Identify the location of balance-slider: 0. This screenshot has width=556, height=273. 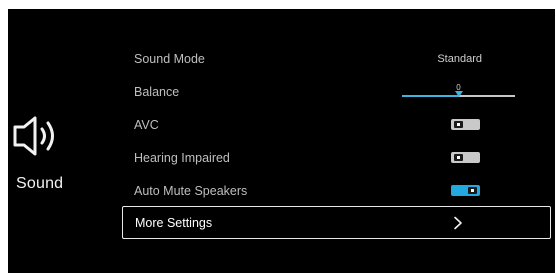
(458, 91).